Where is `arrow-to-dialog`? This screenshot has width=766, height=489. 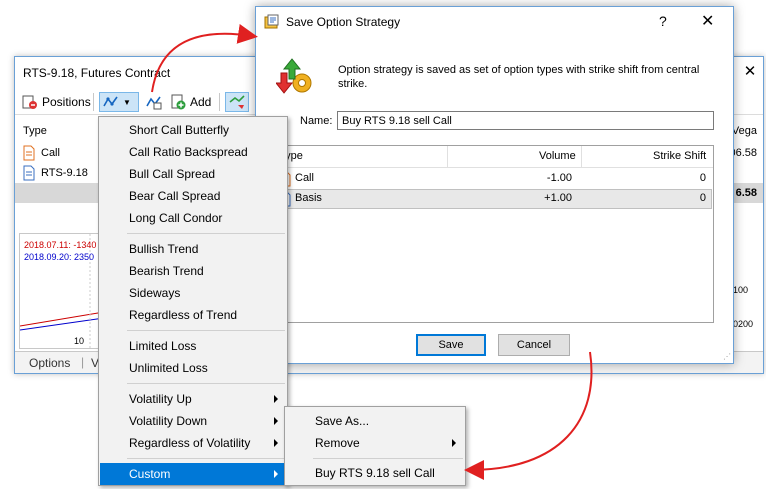
arrow-to-dialog is located at coordinates (204, 58).